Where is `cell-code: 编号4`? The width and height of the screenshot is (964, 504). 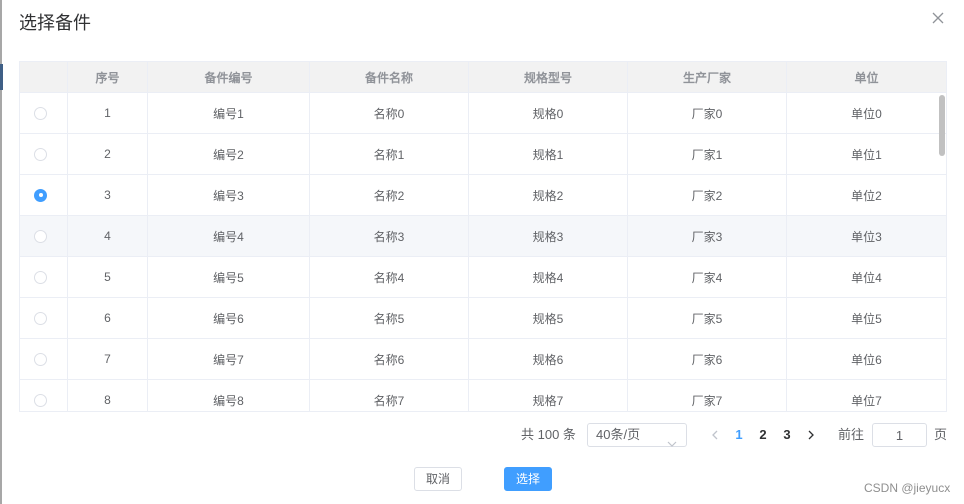
cell-code: 编号4 is located at coordinates (229, 236).